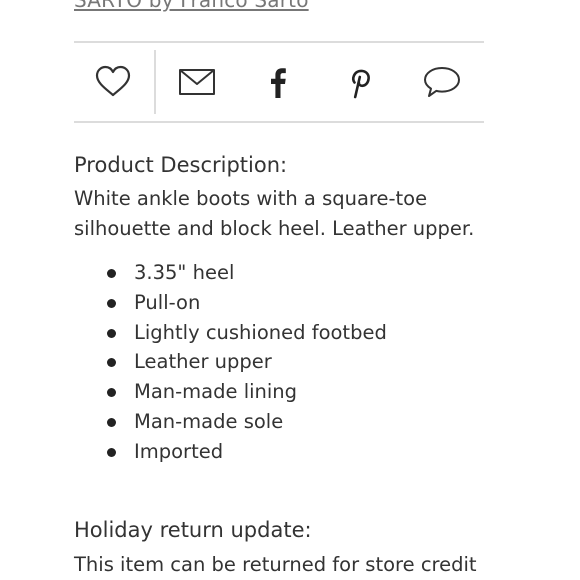 The width and height of the screenshot is (580, 580). I want to click on feature-text: 3.35" heel, so click(184, 272).